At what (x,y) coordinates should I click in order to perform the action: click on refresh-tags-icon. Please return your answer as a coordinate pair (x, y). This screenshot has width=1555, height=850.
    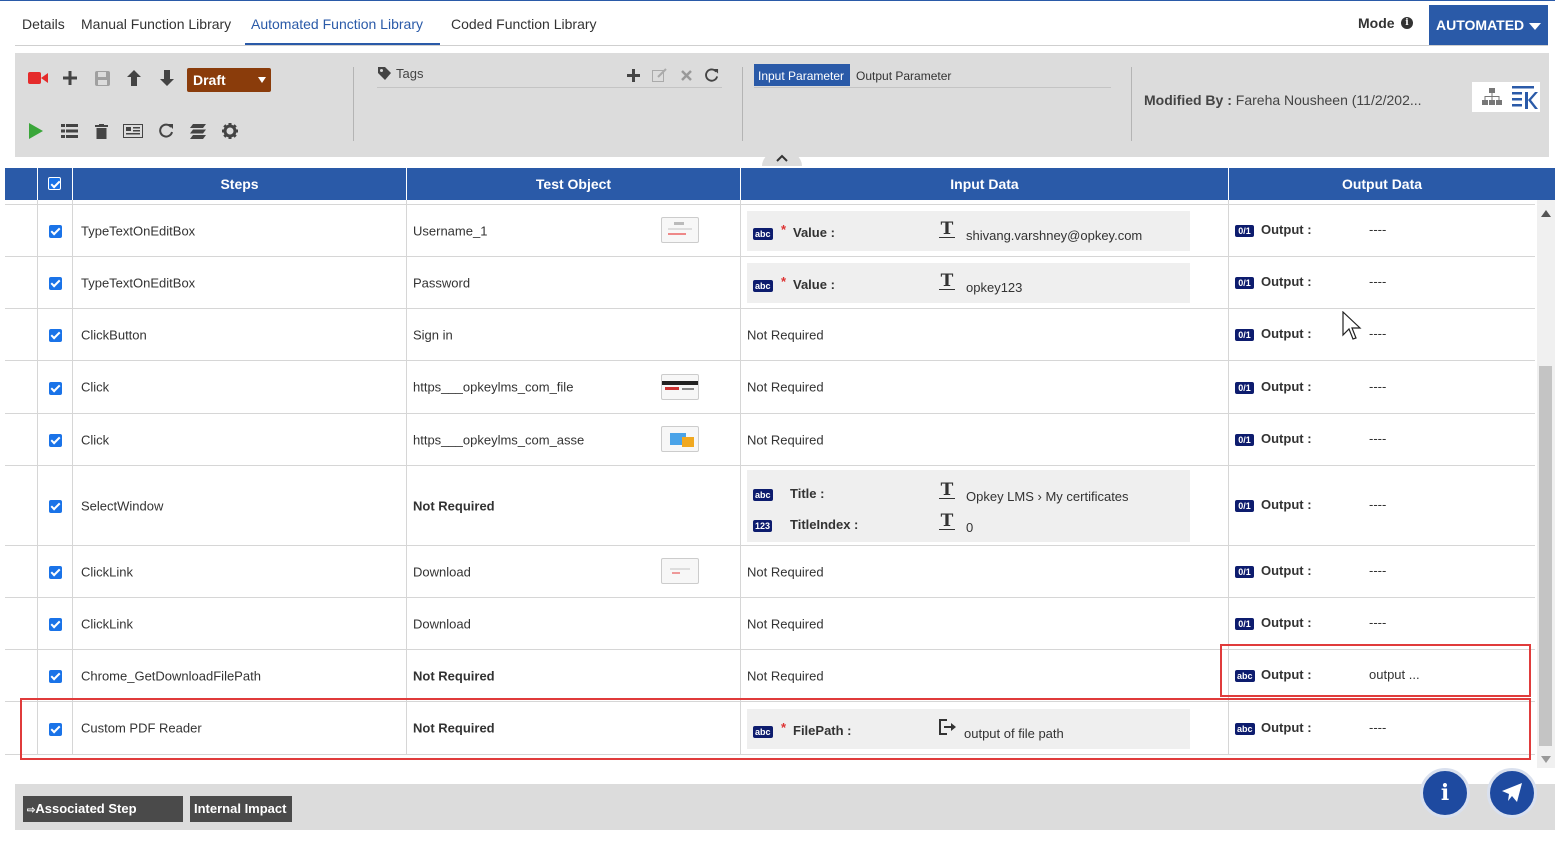
    Looking at the image, I should click on (711, 75).